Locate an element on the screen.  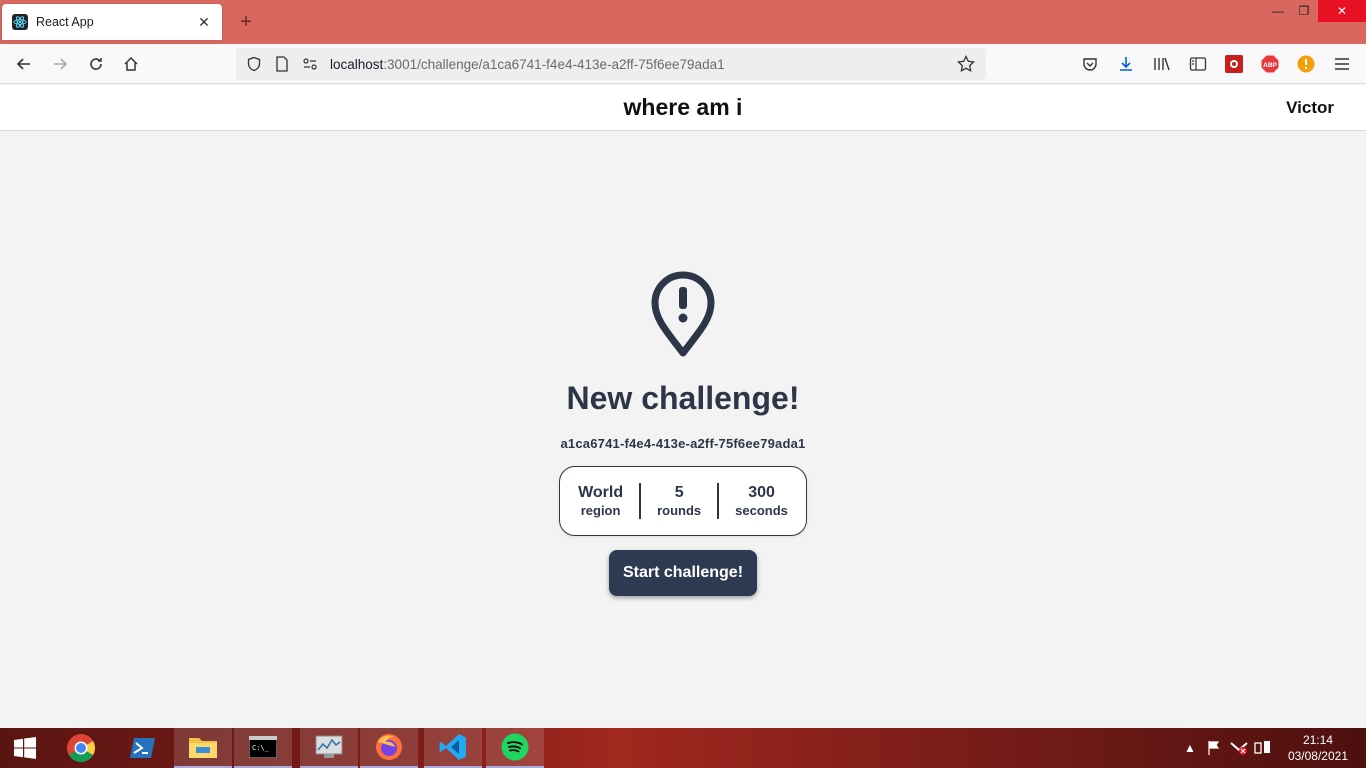
new-tab-icon: + is located at coordinates (246, 22).